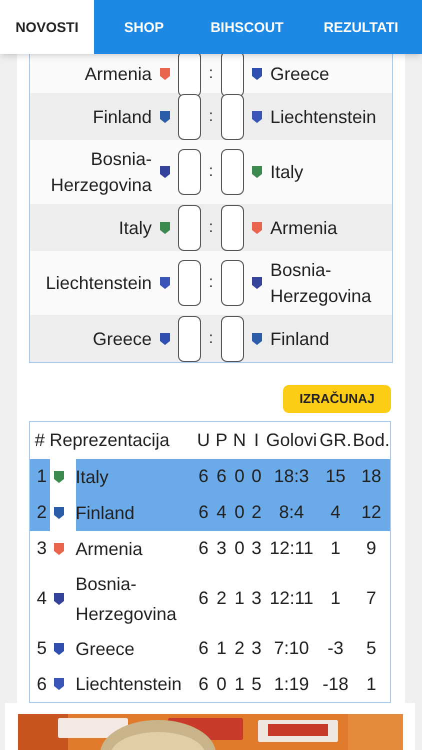 The width and height of the screenshot is (422, 750). What do you see at coordinates (335, 476) in the screenshot?
I see `table-cell: 15` at bounding box center [335, 476].